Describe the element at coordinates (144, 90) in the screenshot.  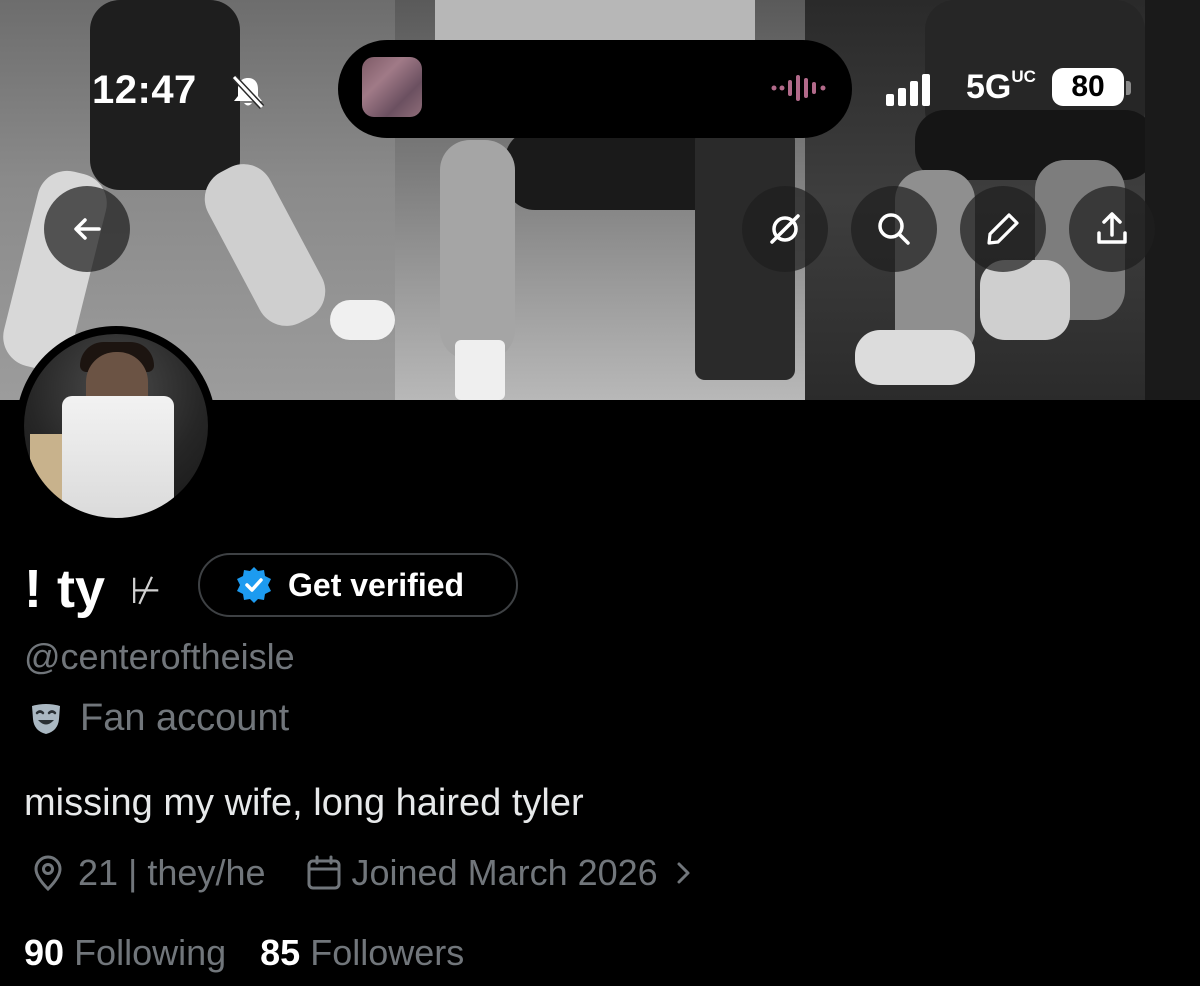
I see `status-time: 12:47` at that location.